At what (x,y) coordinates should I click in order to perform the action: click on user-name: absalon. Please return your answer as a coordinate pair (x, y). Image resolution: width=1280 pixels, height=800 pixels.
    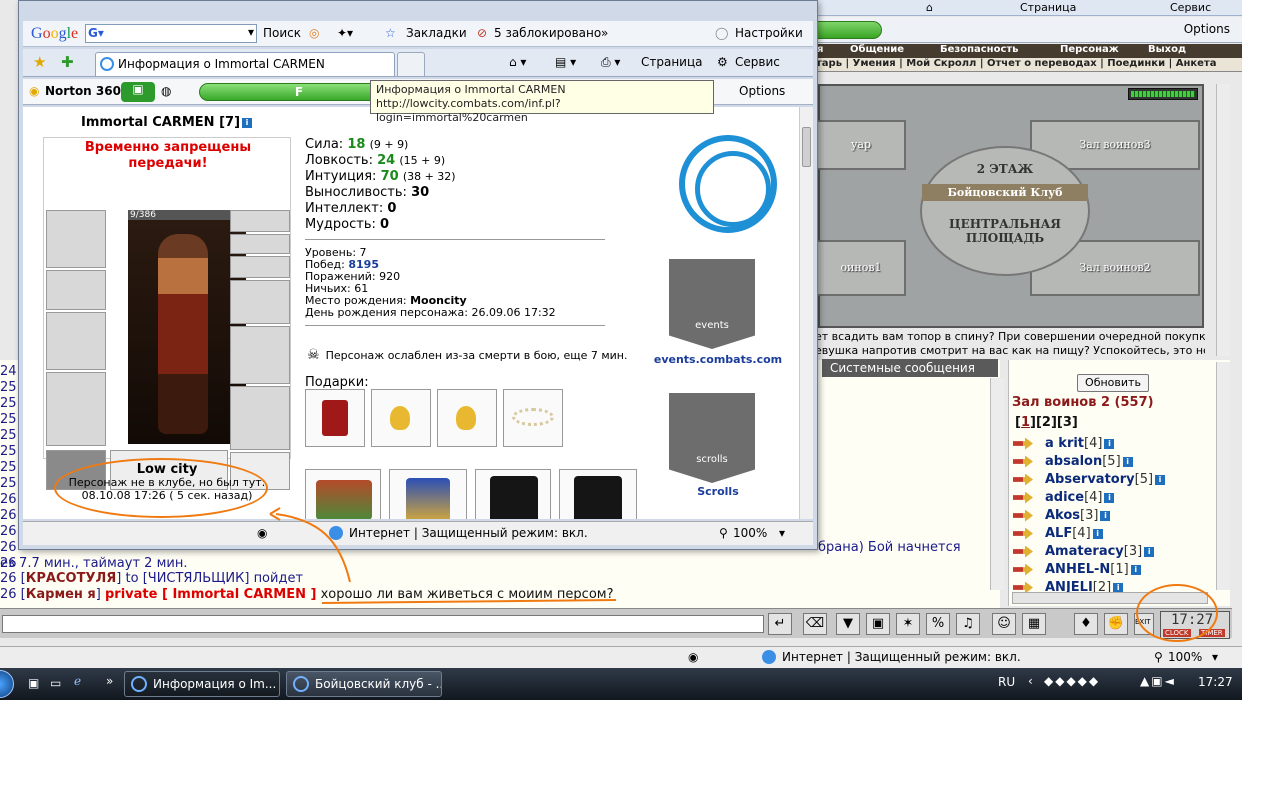
    Looking at the image, I should click on (1073, 461).